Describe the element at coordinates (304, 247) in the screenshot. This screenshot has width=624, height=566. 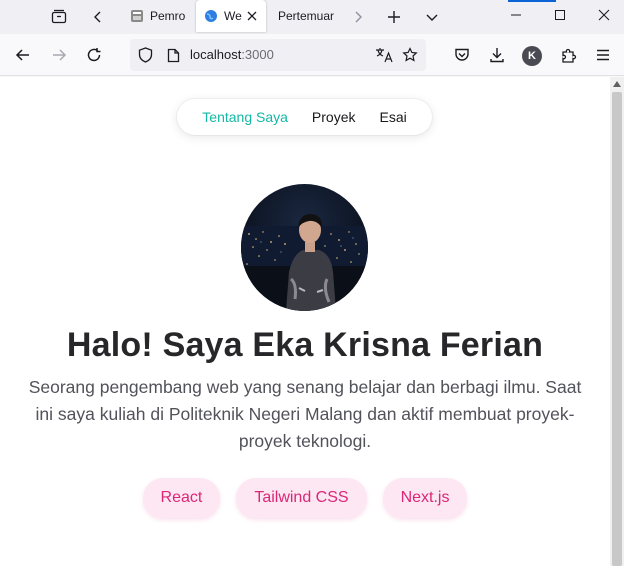
I see `profile-photo` at that location.